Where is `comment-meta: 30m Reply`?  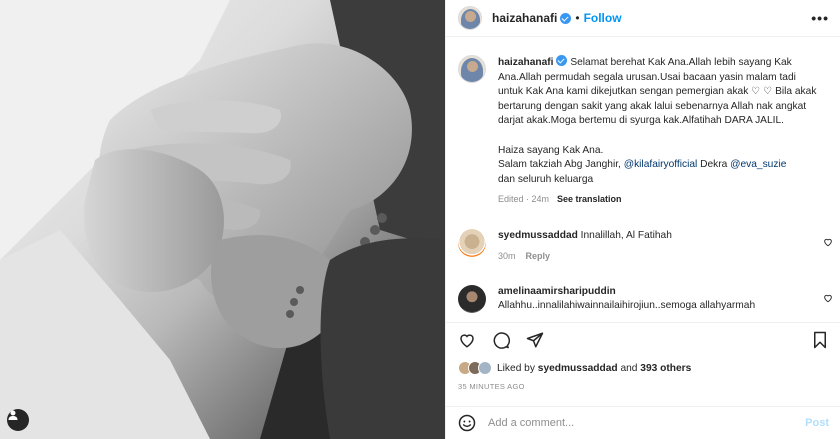
comment-meta: 30m Reply is located at coordinates (648, 256).